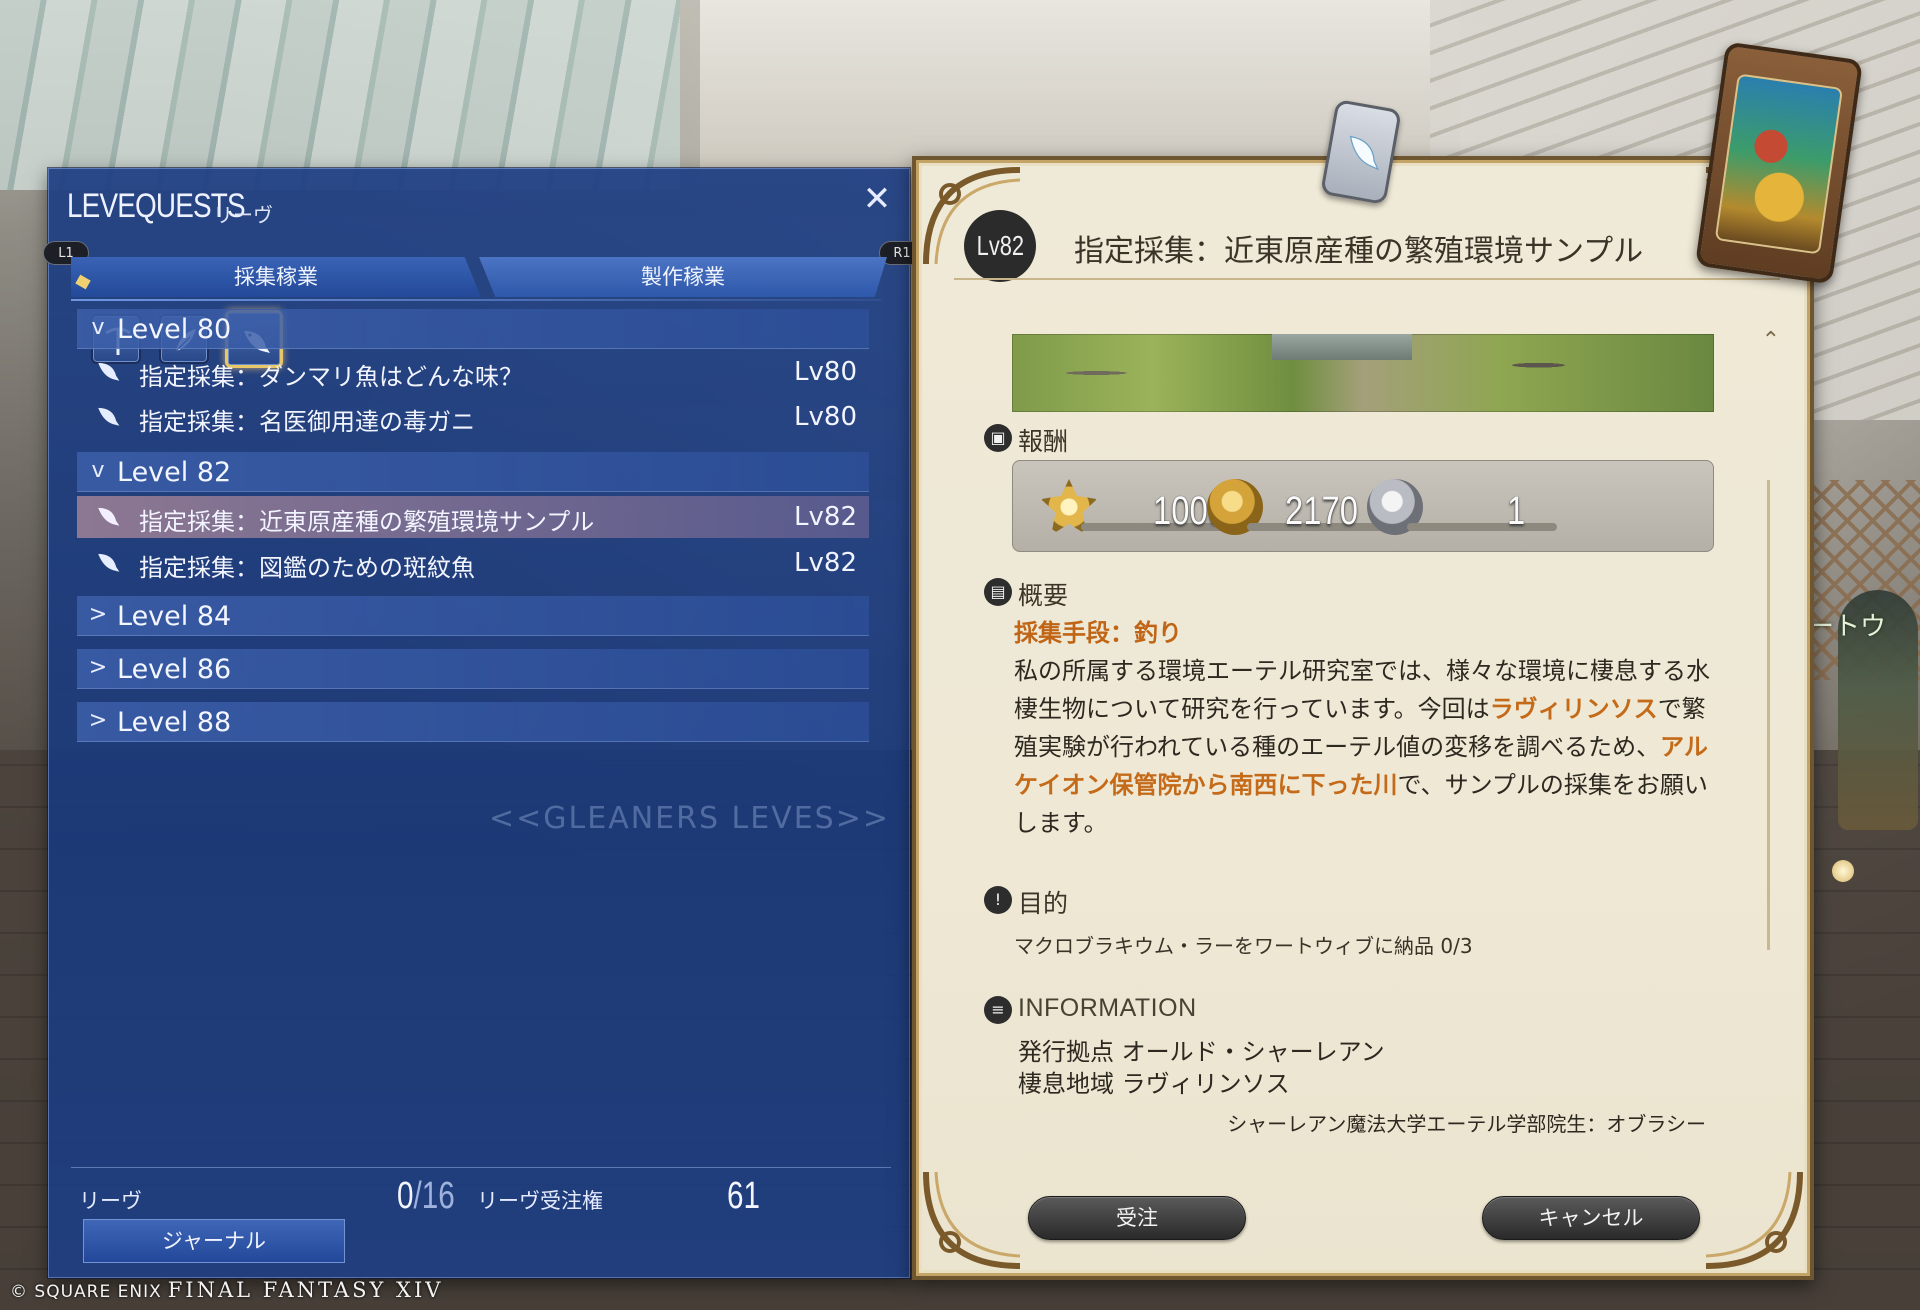 Image resolution: width=1920 pixels, height=1310 pixels. I want to click on reward-underline, so click(1482, 527).